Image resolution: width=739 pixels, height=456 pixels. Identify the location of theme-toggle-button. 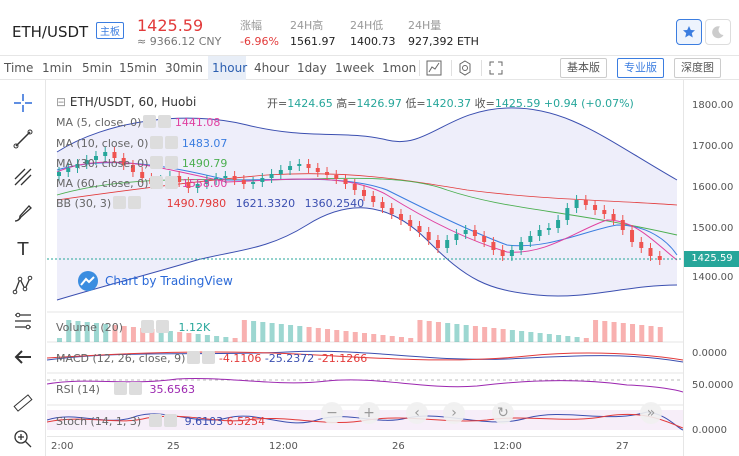
(718, 32).